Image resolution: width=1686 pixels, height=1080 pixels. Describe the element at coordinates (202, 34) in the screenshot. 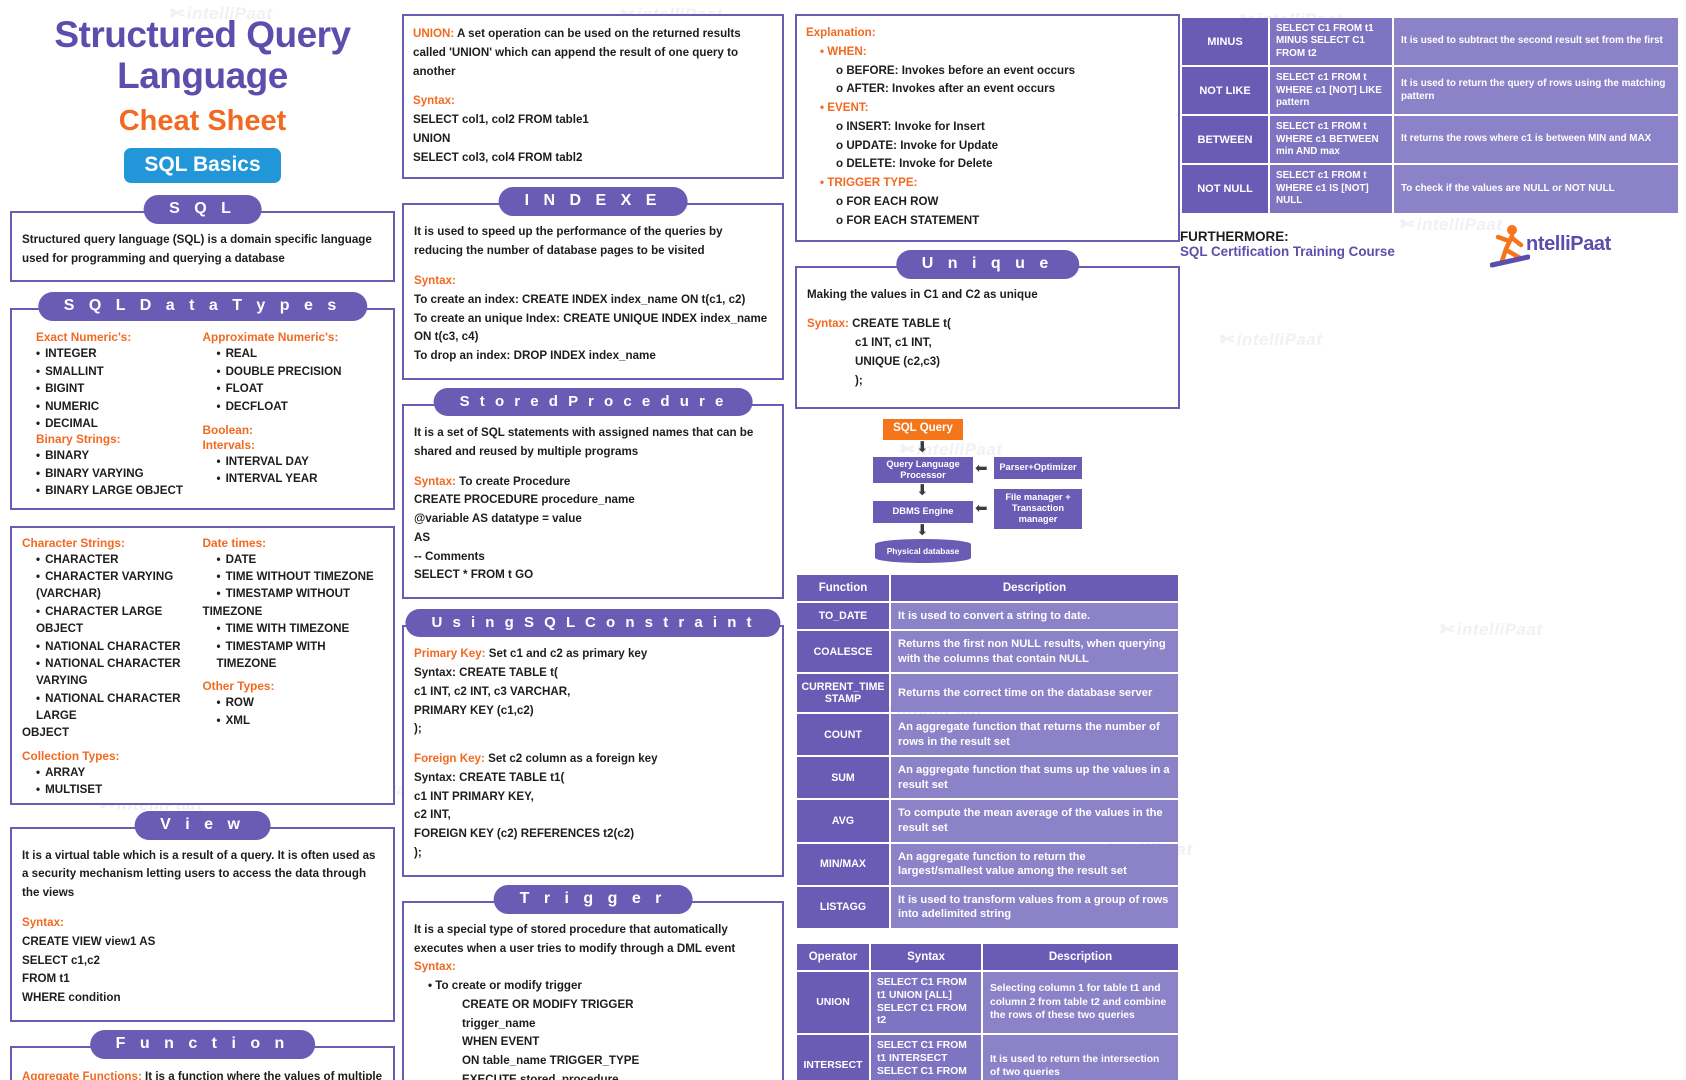

I see `title-line-1: Structured Query` at that location.